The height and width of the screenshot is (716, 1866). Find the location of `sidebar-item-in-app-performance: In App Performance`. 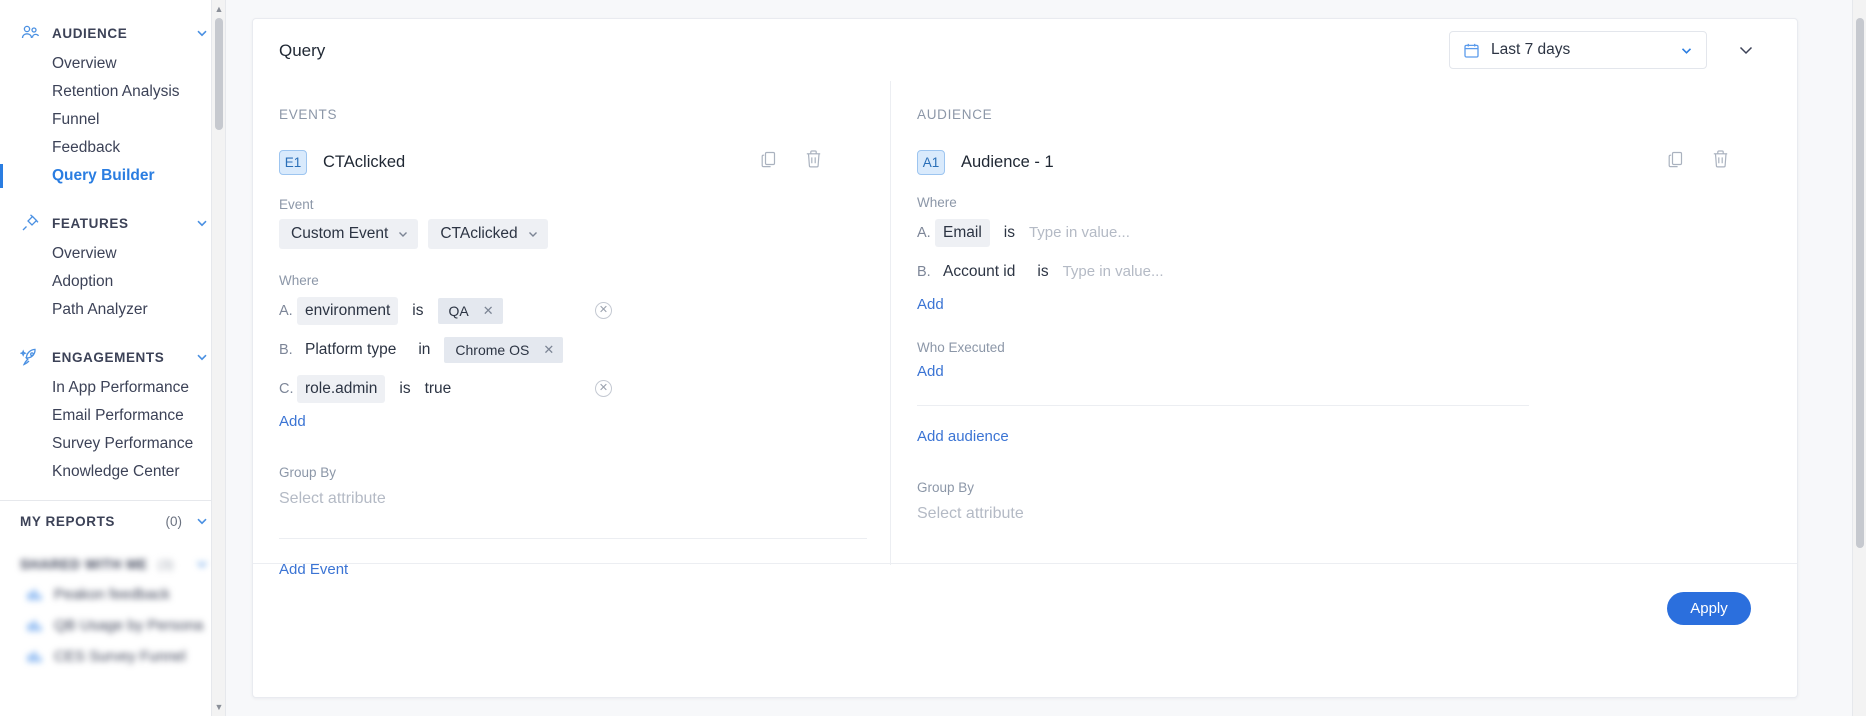

sidebar-item-in-app-performance: In App Performance is located at coordinates (112, 388).